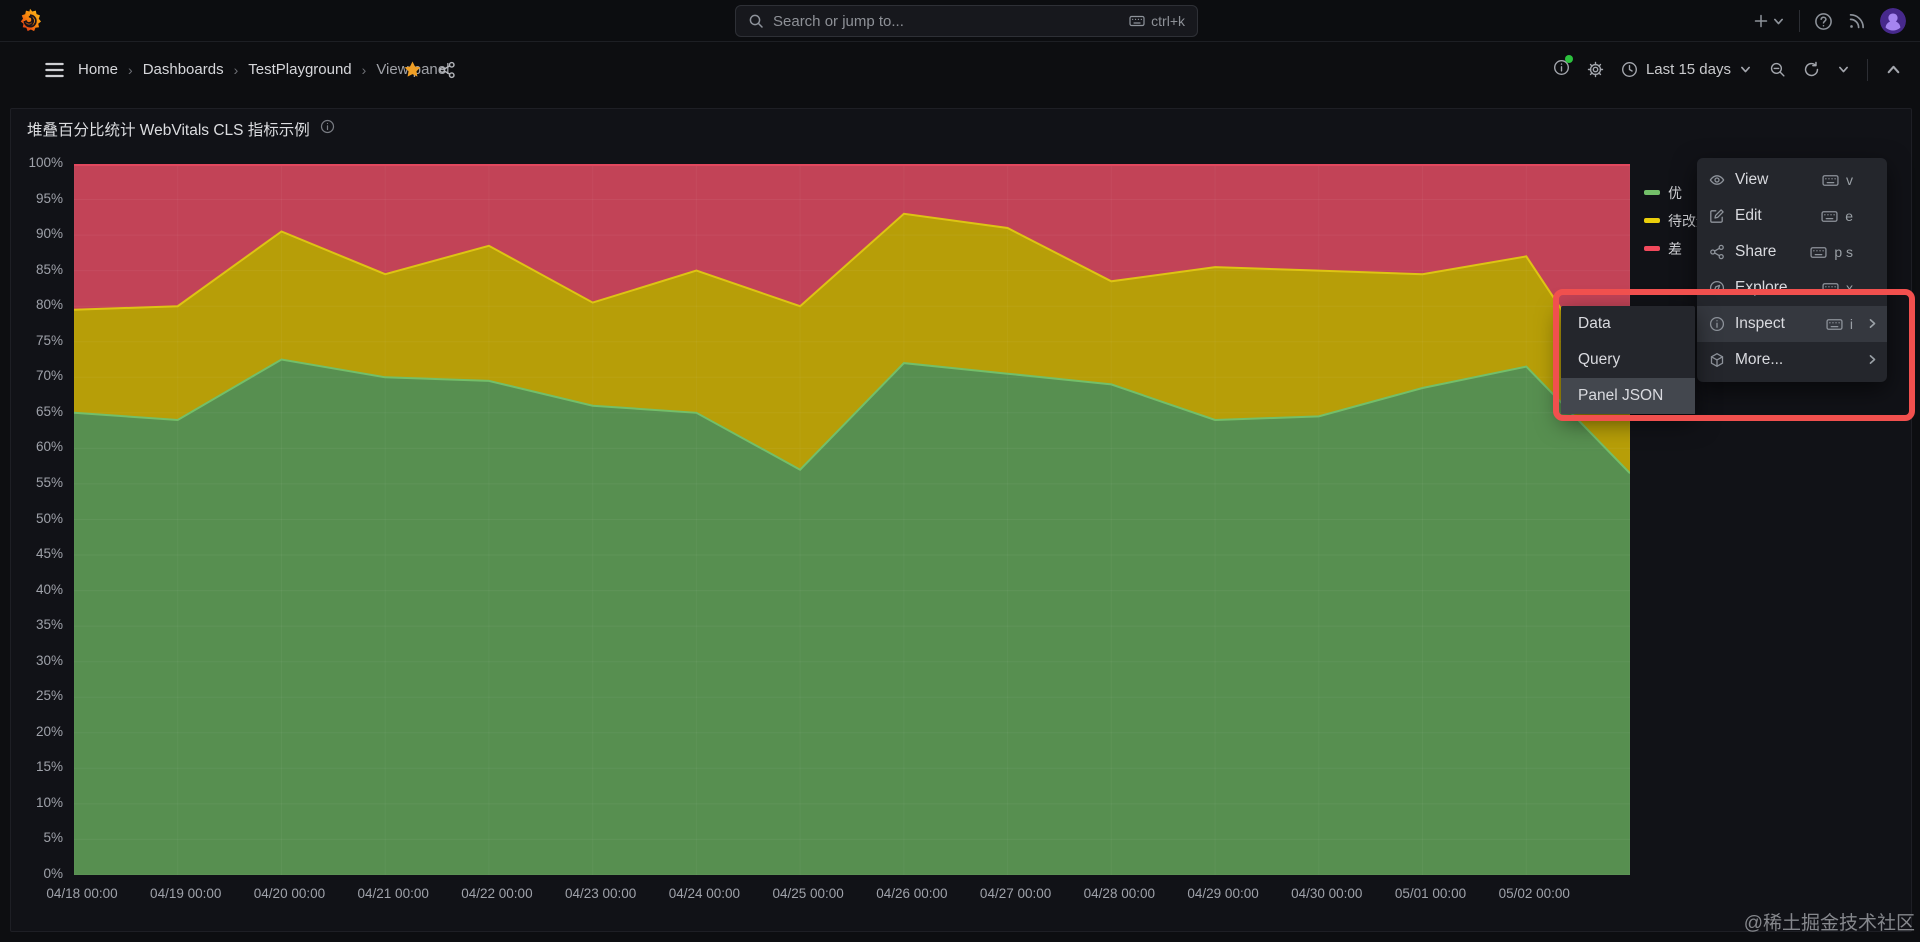 The width and height of the screenshot is (1920, 942). I want to click on eye-icon, so click(1717, 180).